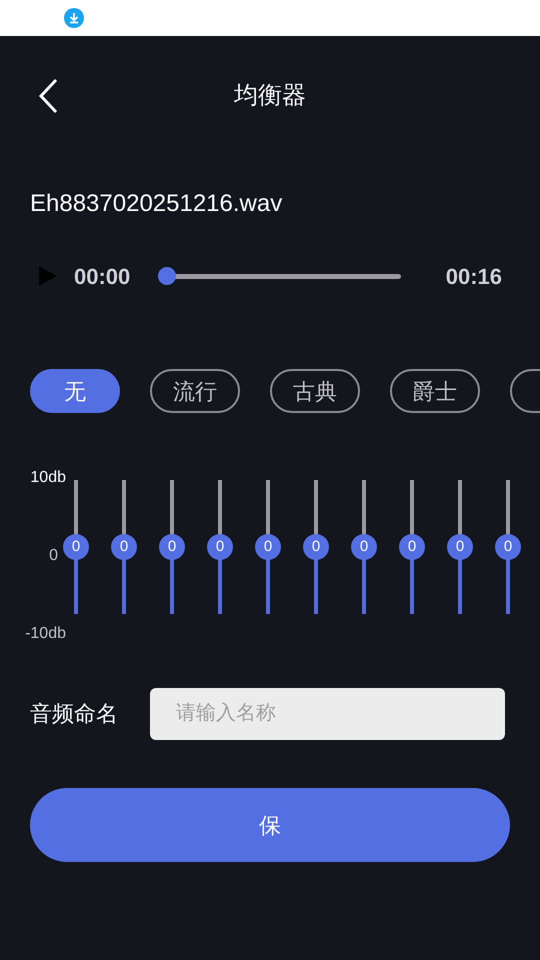  Describe the element at coordinates (270, 825) in the screenshot. I see `save-button: 保` at that location.